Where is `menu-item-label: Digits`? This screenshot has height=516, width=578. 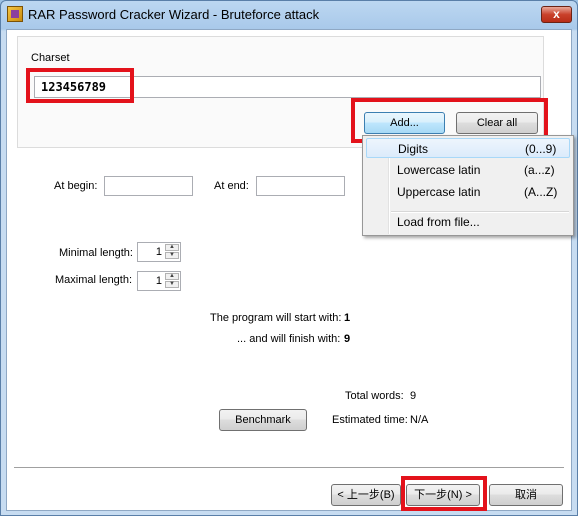 menu-item-label: Digits is located at coordinates (413, 149).